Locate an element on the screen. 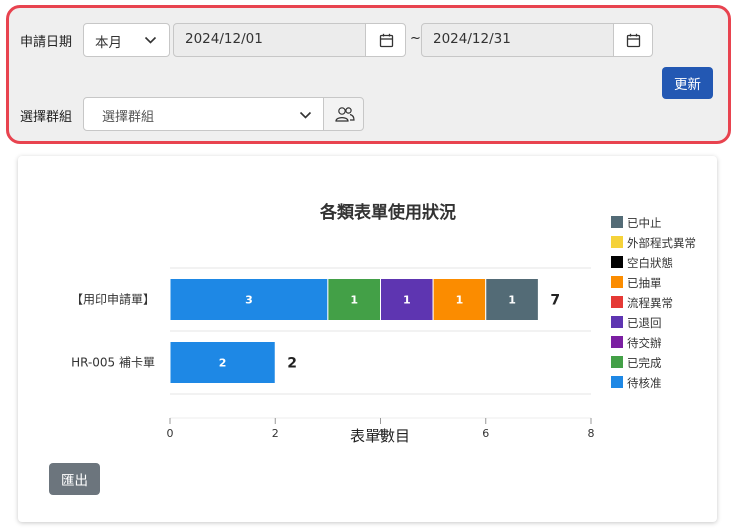 The width and height of the screenshot is (735, 528). legend-label: 已抽單 is located at coordinates (644, 283).